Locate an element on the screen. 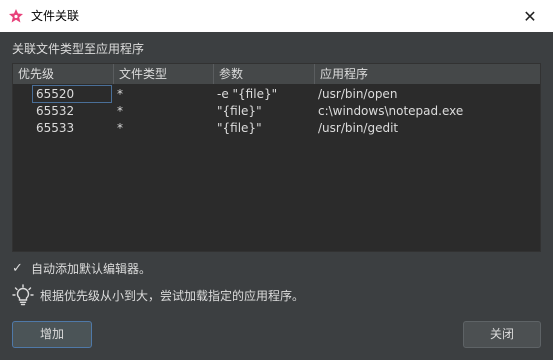 This screenshot has height=360, width=553. lightbulb-icon is located at coordinates (23, 295).